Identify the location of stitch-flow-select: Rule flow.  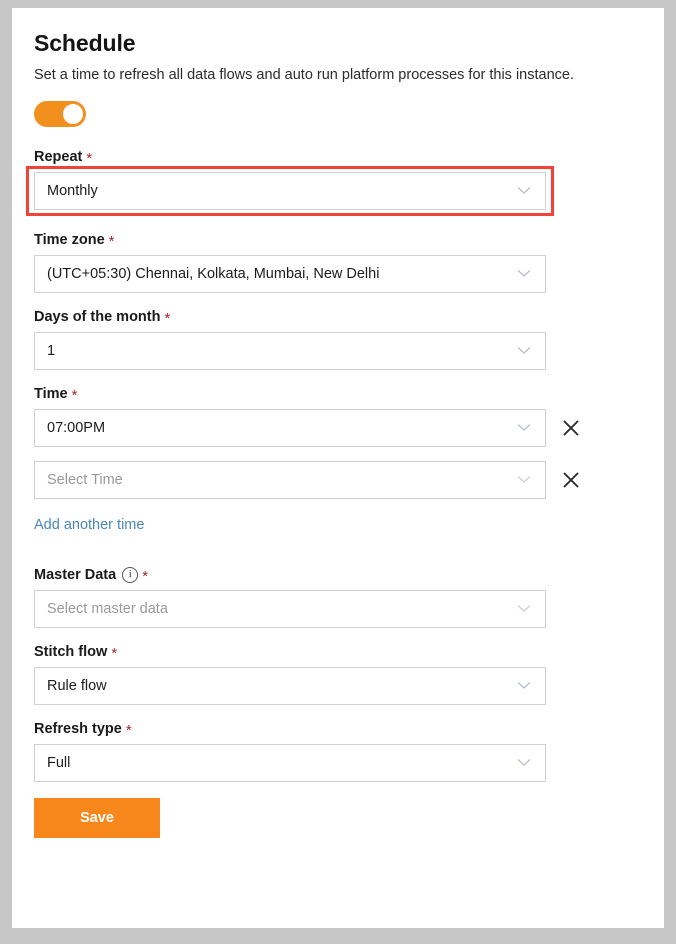
(290, 685).